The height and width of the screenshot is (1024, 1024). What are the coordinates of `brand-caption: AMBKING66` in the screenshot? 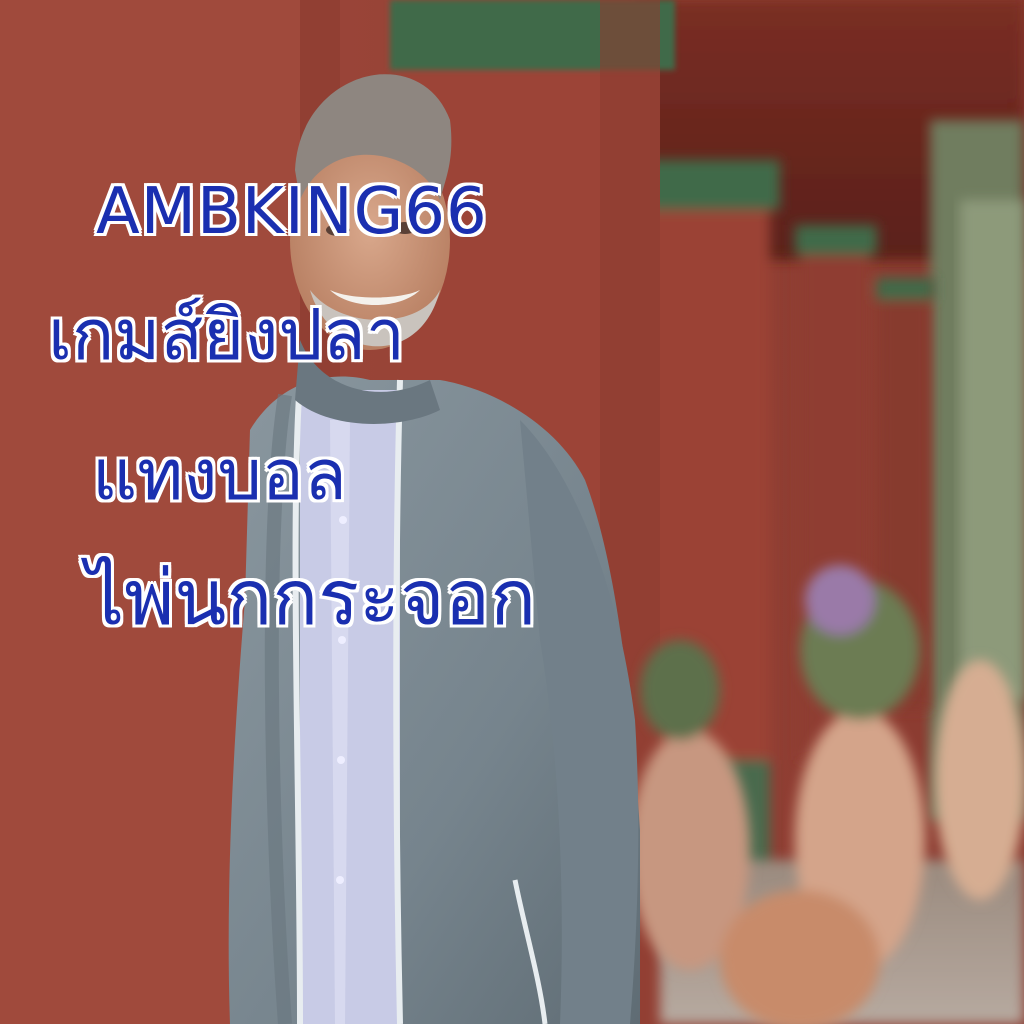 It's located at (292, 212).